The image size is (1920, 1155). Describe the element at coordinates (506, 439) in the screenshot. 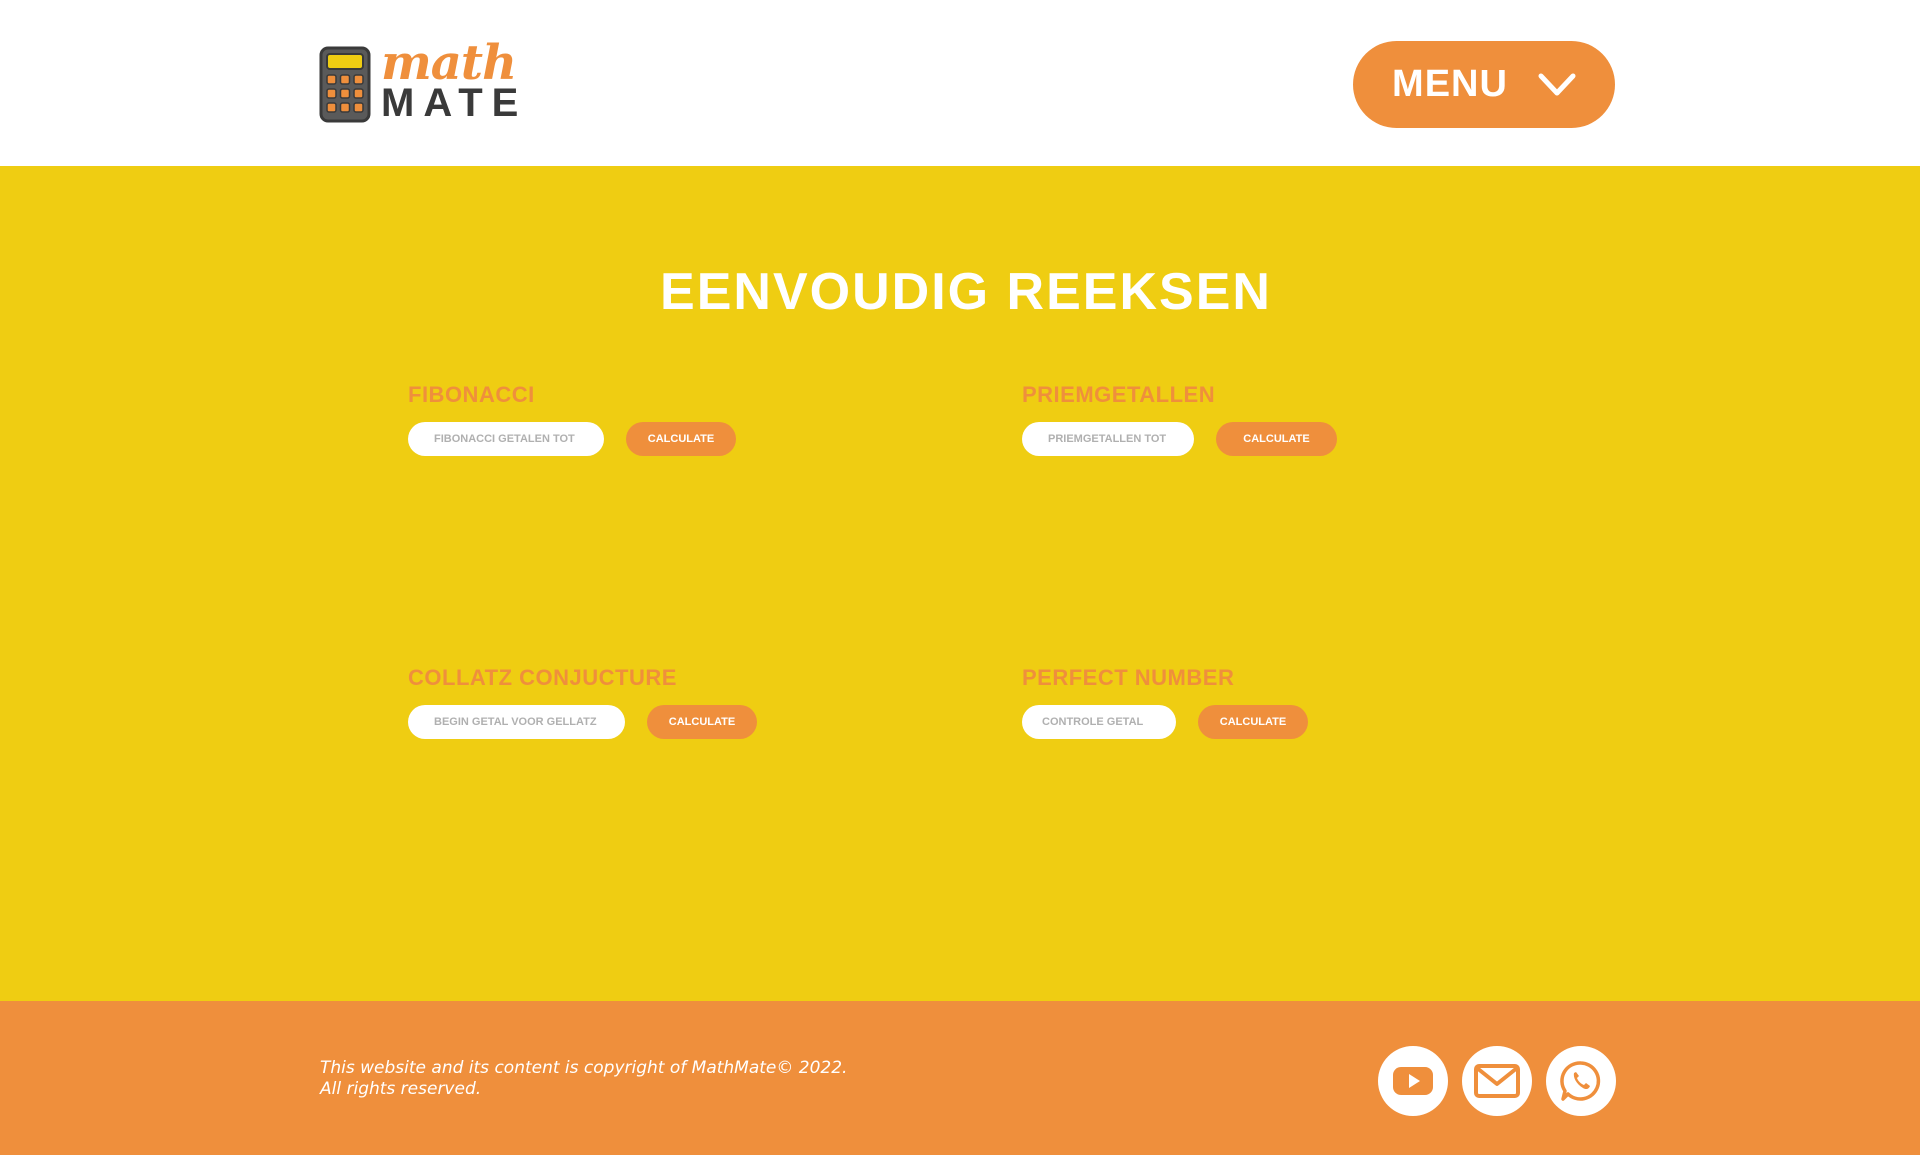

I see `fibonacci-input` at that location.